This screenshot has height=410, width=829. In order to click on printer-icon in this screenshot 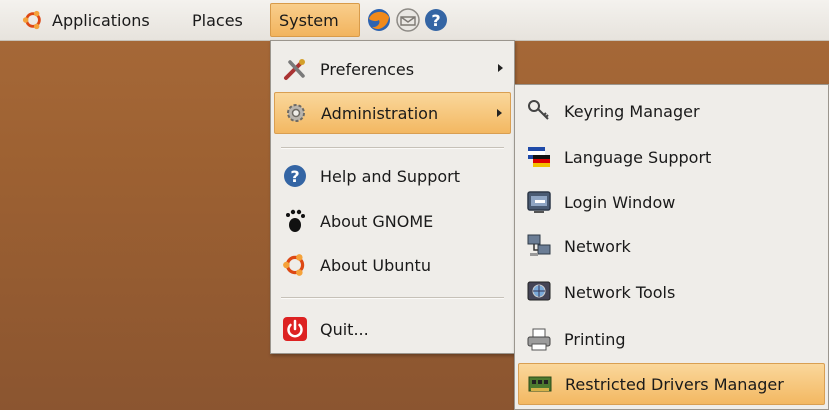, I will do `click(539, 339)`.